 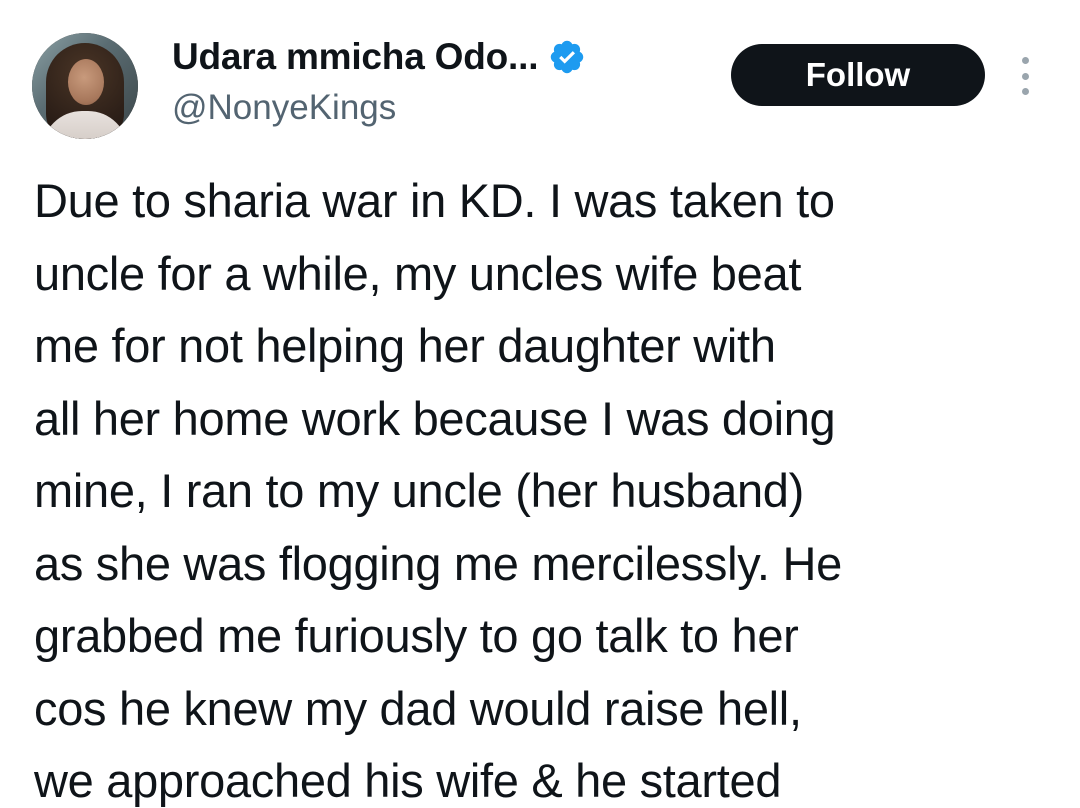 What do you see at coordinates (416, 635) in the screenshot?
I see `tweet-text-line: grabbed me furiously to go talk to her` at bounding box center [416, 635].